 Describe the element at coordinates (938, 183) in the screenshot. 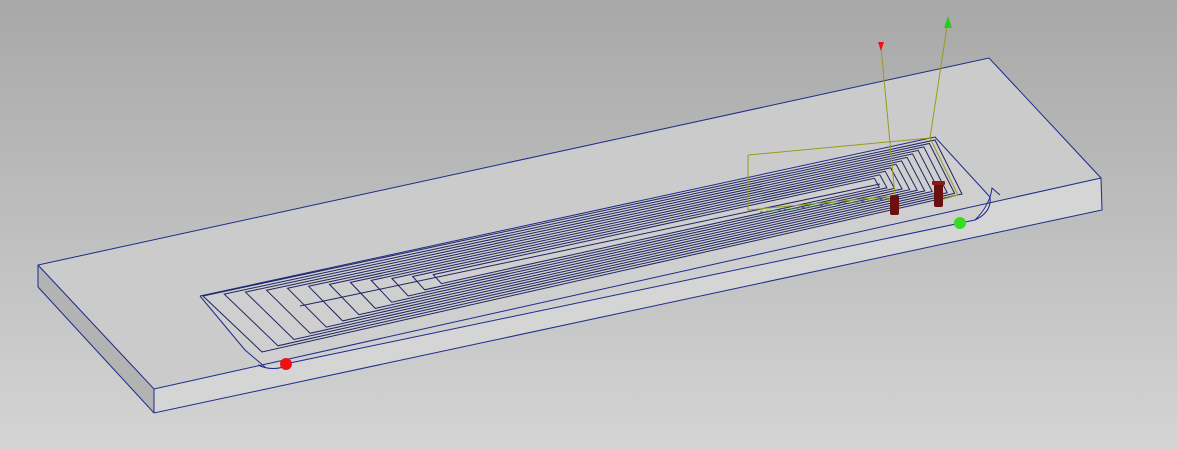

I see `tool-holder-2-cap` at that location.